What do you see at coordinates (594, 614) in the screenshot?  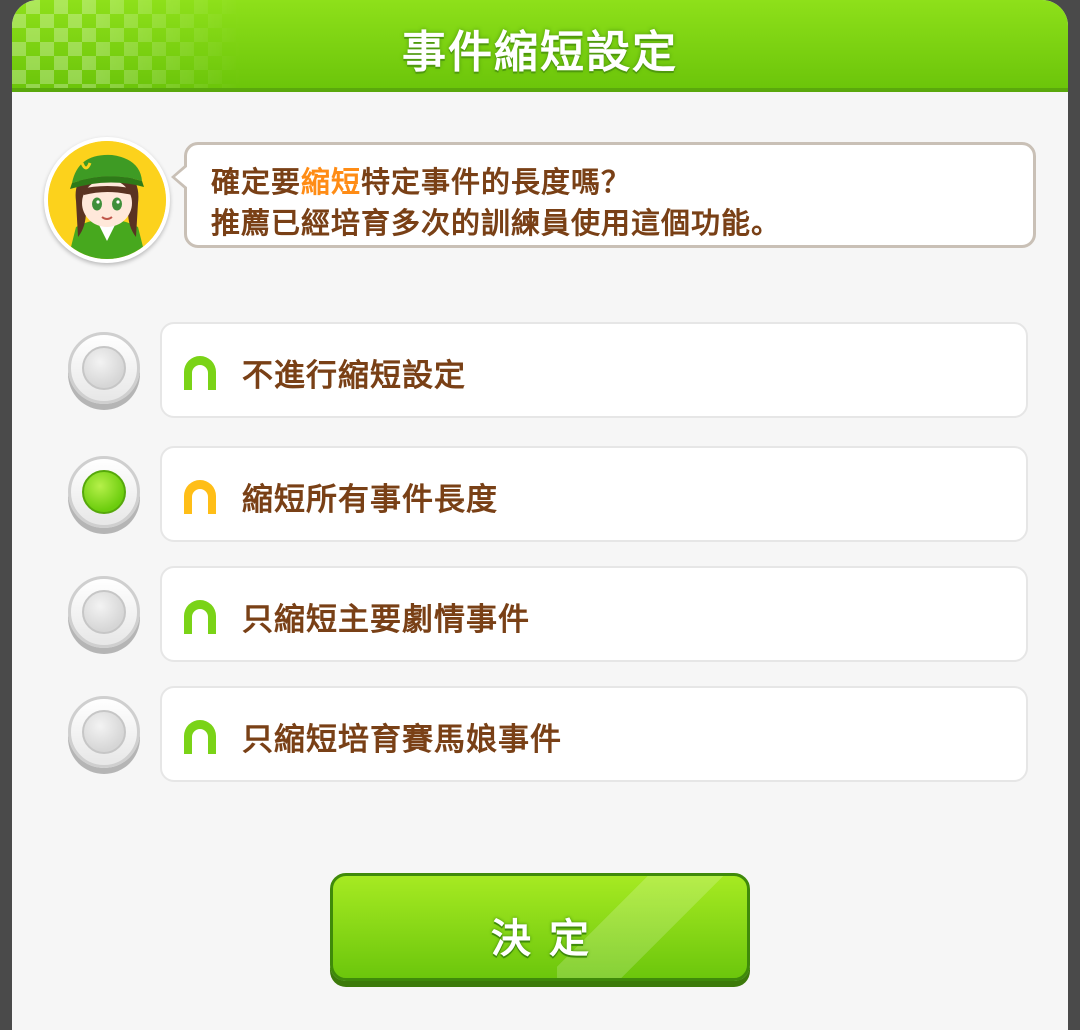 I see `option-card: 只縮短主要劇情事件` at bounding box center [594, 614].